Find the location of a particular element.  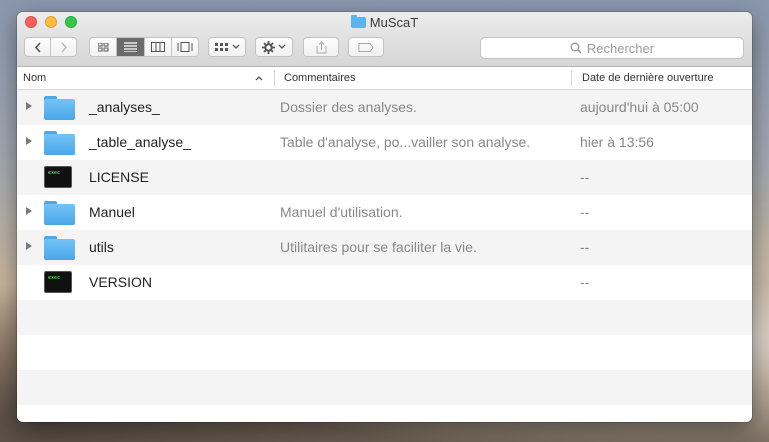

icon-view-button is located at coordinates (104, 47).